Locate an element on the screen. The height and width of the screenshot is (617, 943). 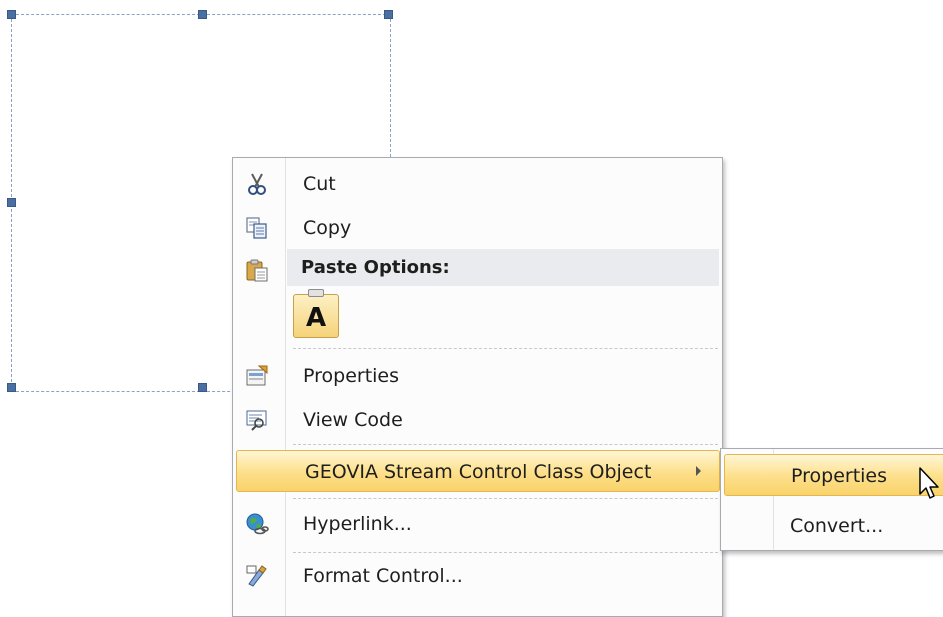
resize-handle-middle-left is located at coordinates (11, 202).